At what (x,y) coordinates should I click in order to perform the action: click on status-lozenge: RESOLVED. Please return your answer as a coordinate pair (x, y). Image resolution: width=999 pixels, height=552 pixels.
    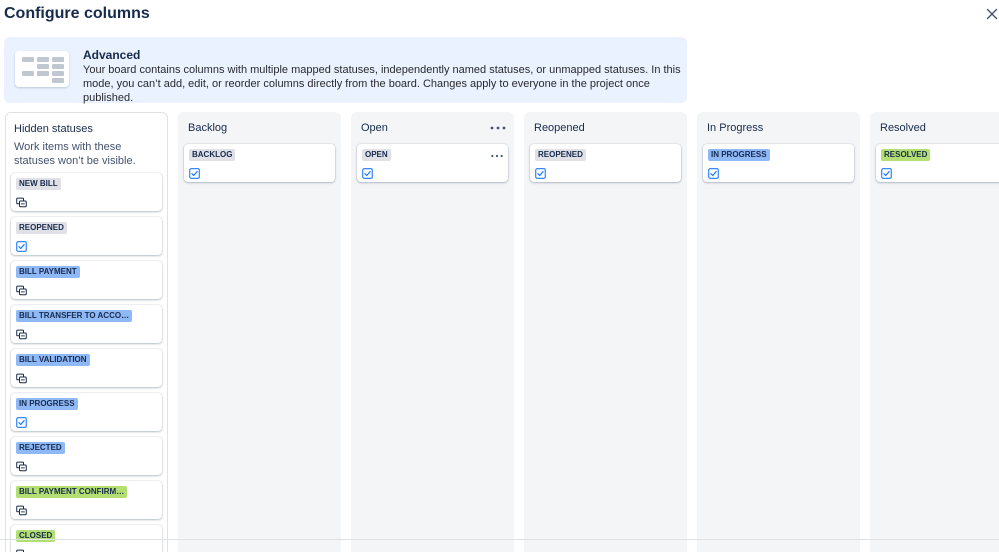
    Looking at the image, I should click on (906, 155).